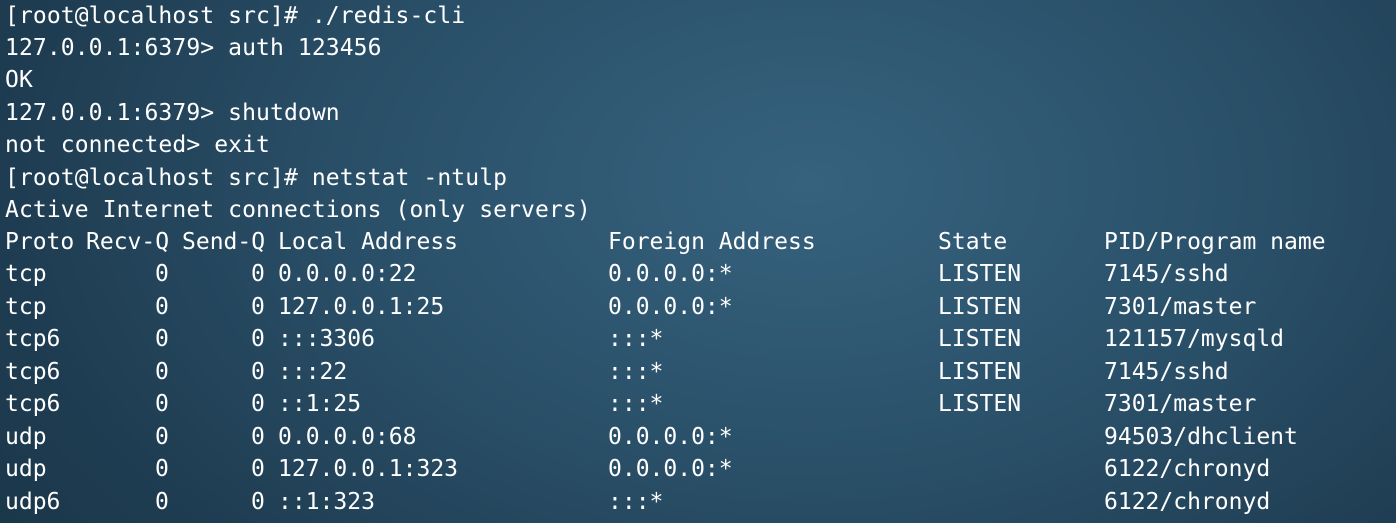 This screenshot has width=1396, height=523. What do you see at coordinates (137, 145) in the screenshot?
I see `terminal-line-exit: not connected> exit` at bounding box center [137, 145].